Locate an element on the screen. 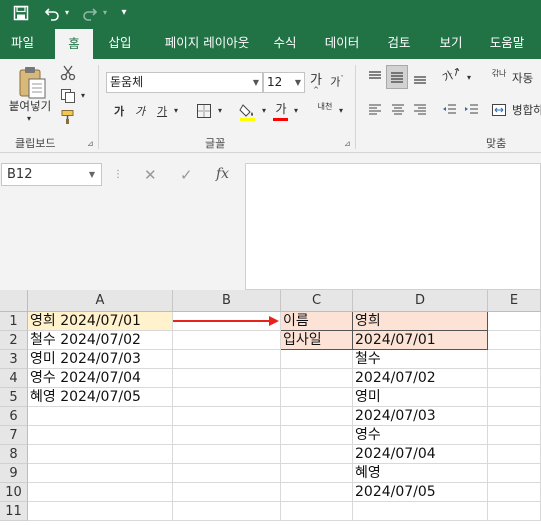 Image resolution: width=541 pixels, height=525 pixels. borders-icon is located at coordinates (204, 111).